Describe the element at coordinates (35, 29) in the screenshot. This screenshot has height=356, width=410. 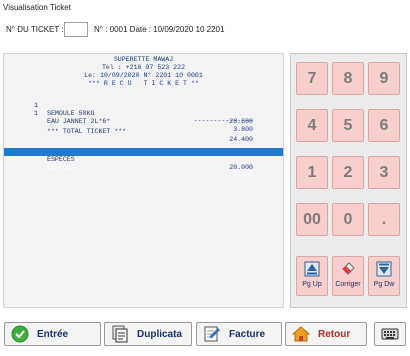
I see `ticket-number-label: N° DU TICKET :` at that location.